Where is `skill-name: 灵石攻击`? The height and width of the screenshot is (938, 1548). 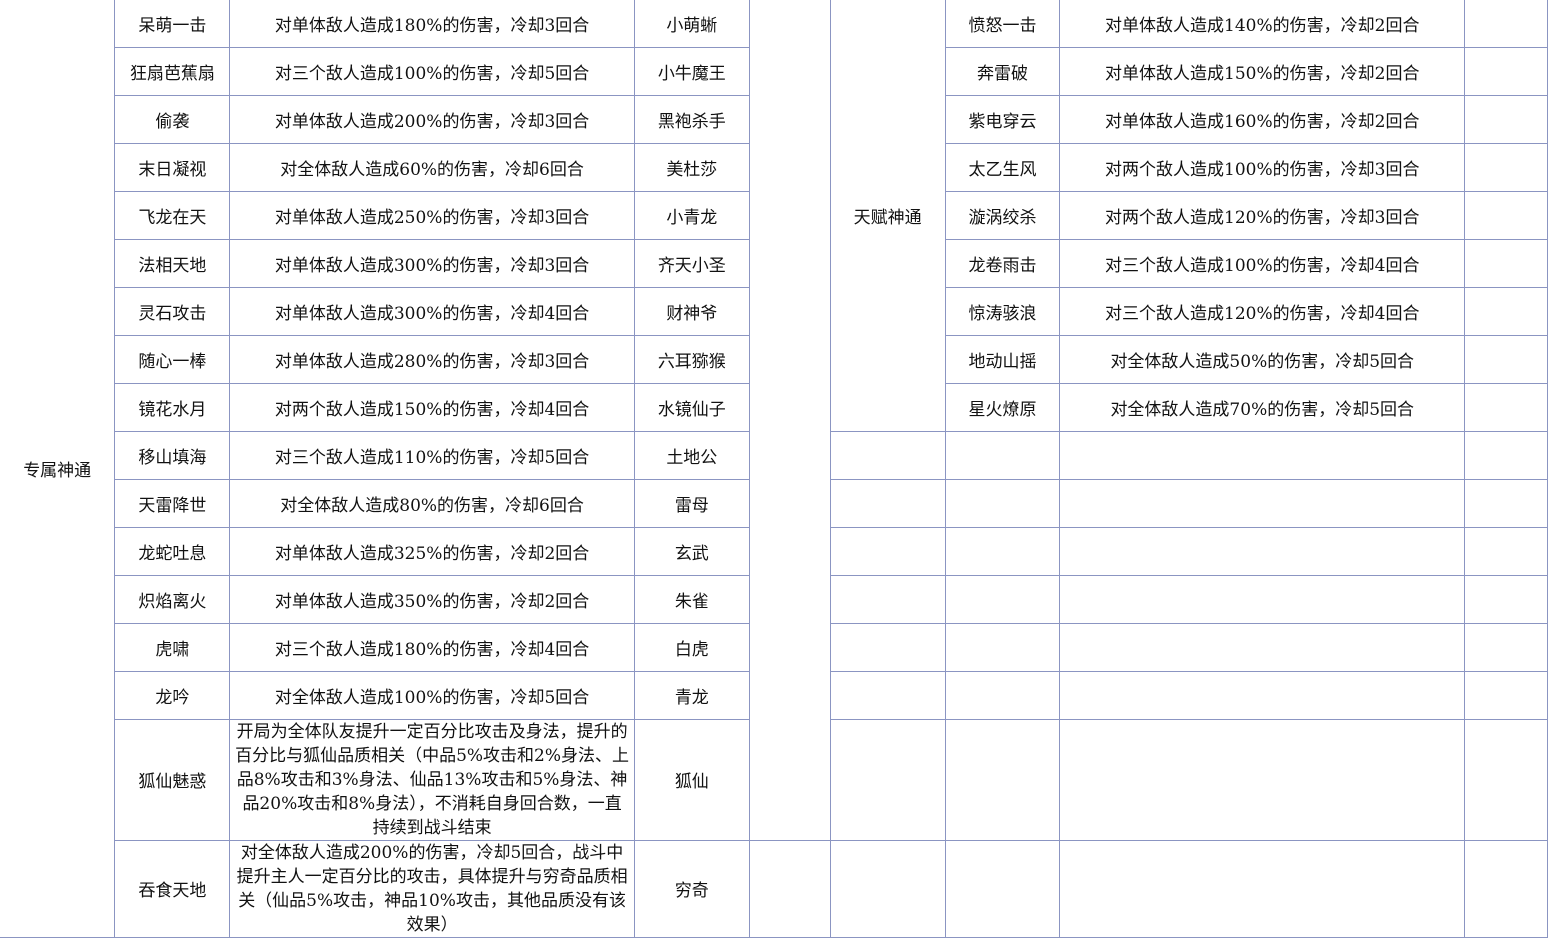
skill-name: 灵石攻击 is located at coordinates (172, 311).